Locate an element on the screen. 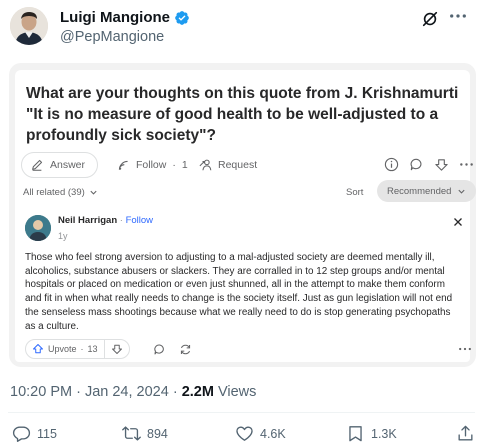  answer-age: 1y is located at coordinates (63, 236).